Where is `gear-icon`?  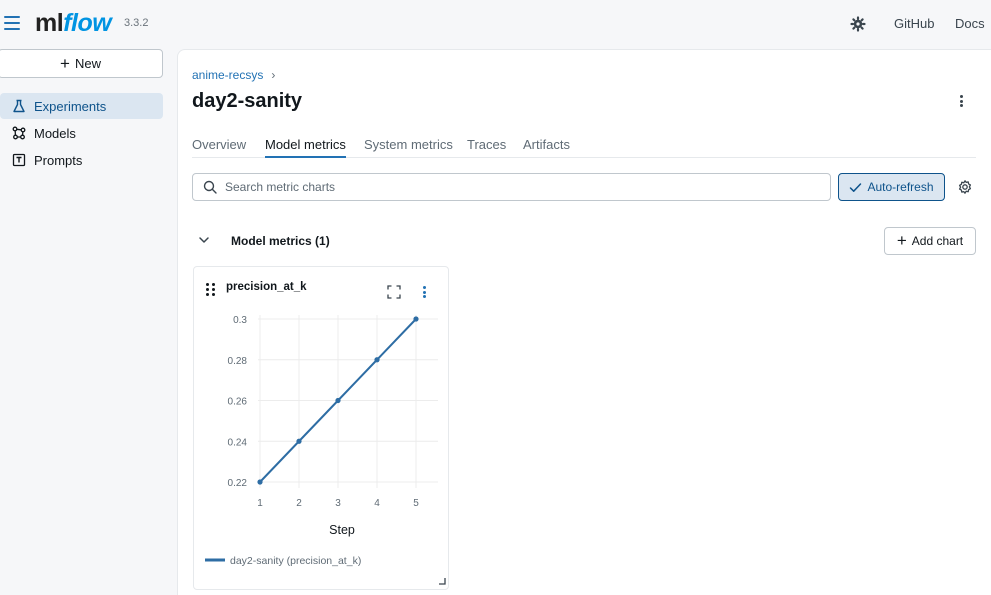
gear-icon is located at coordinates (965, 187).